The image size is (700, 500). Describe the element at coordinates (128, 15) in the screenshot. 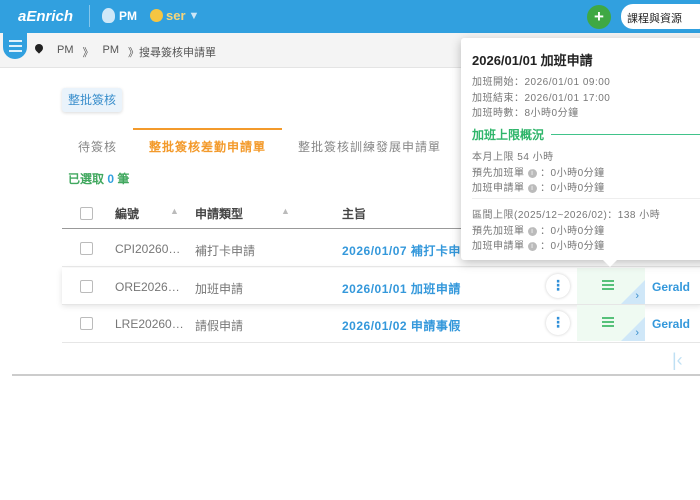

I see `role-label: PM` at that location.